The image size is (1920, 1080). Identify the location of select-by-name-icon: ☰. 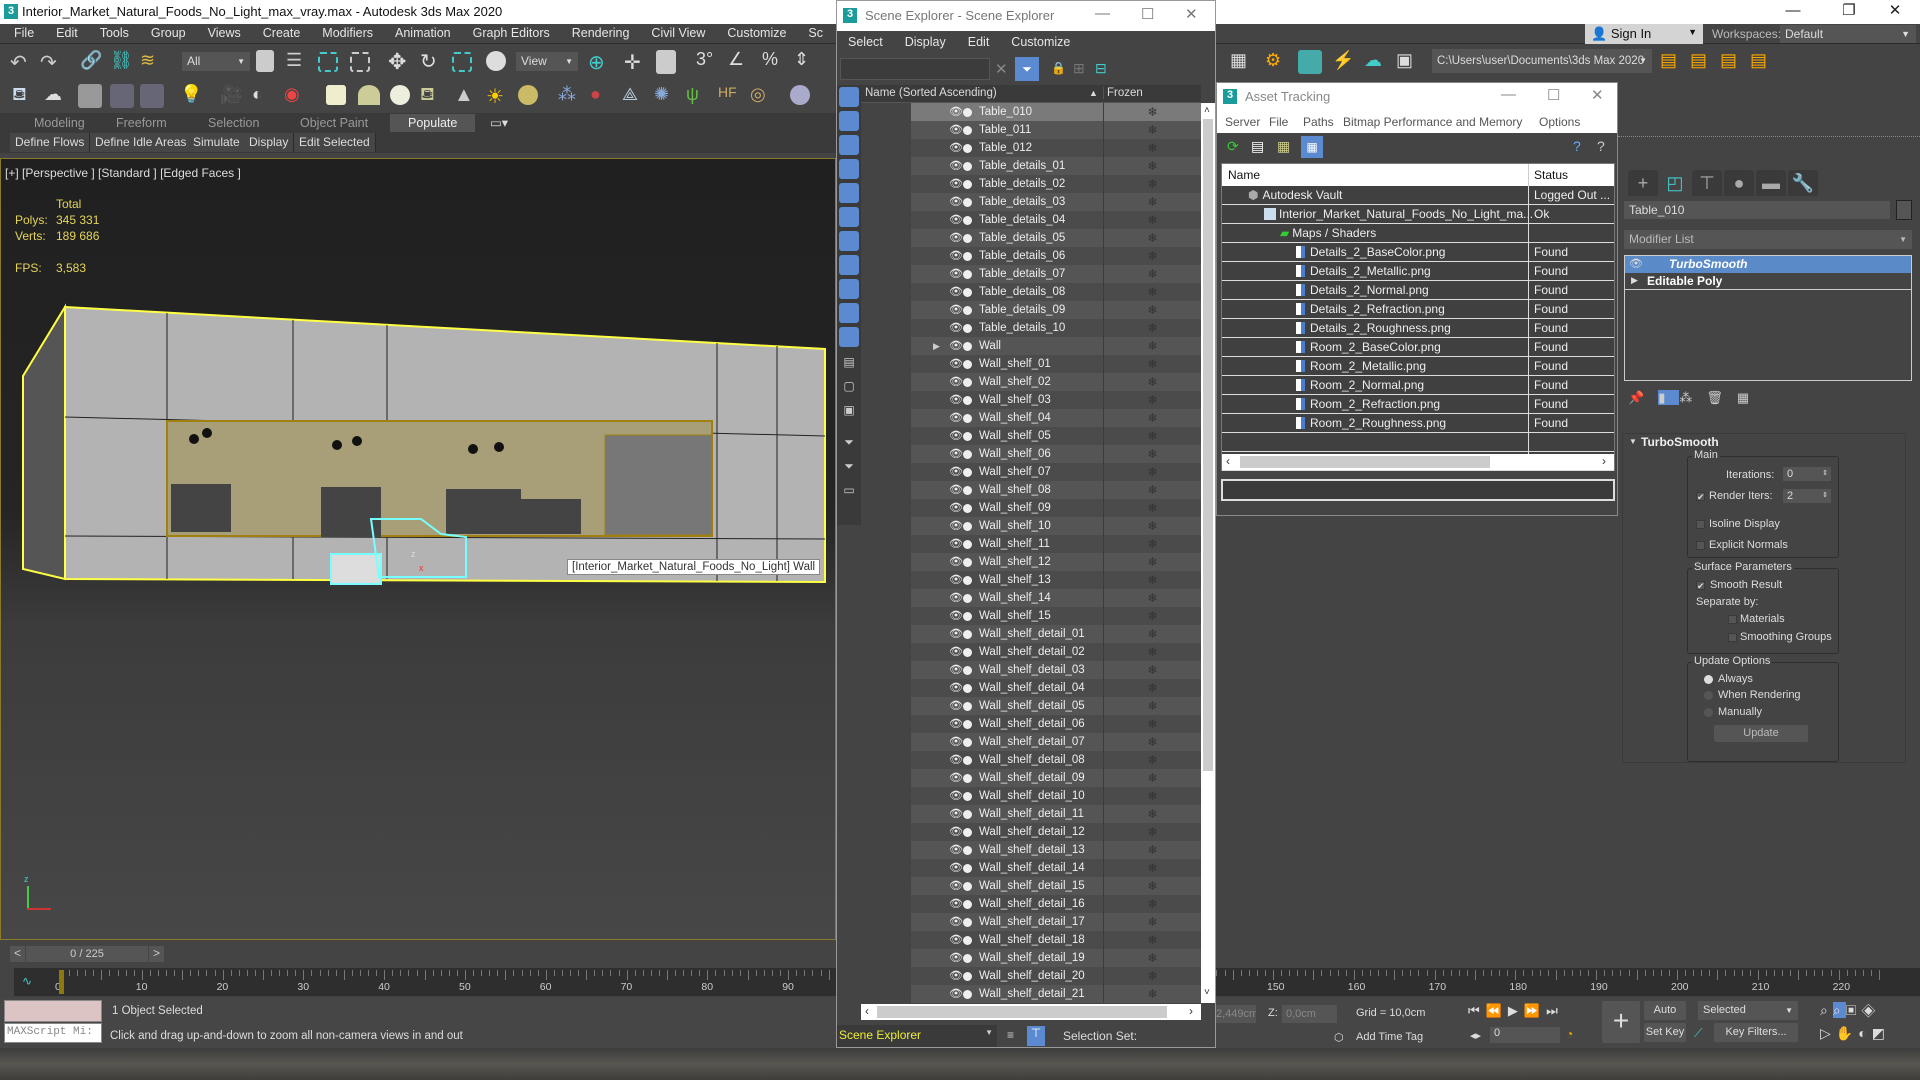
(298, 62).